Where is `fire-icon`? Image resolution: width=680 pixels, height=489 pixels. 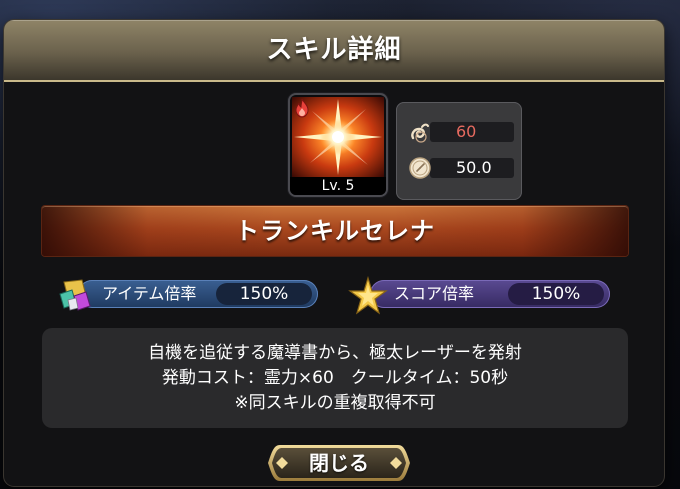
fire-icon is located at coordinates (302, 108).